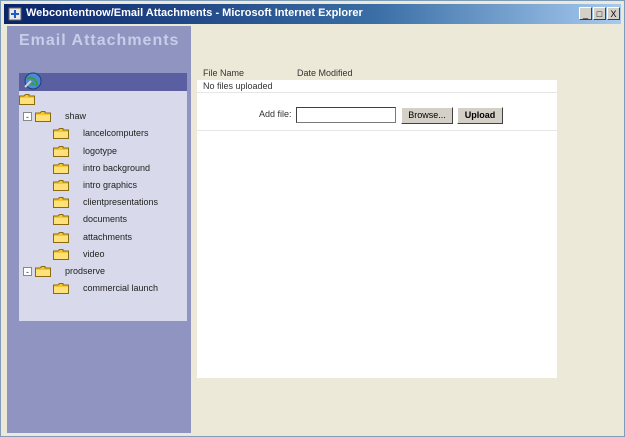 This screenshot has width=625, height=437. What do you see at coordinates (325, 73) in the screenshot?
I see `column-header-date-modified: Date Modified` at bounding box center [325, 73].